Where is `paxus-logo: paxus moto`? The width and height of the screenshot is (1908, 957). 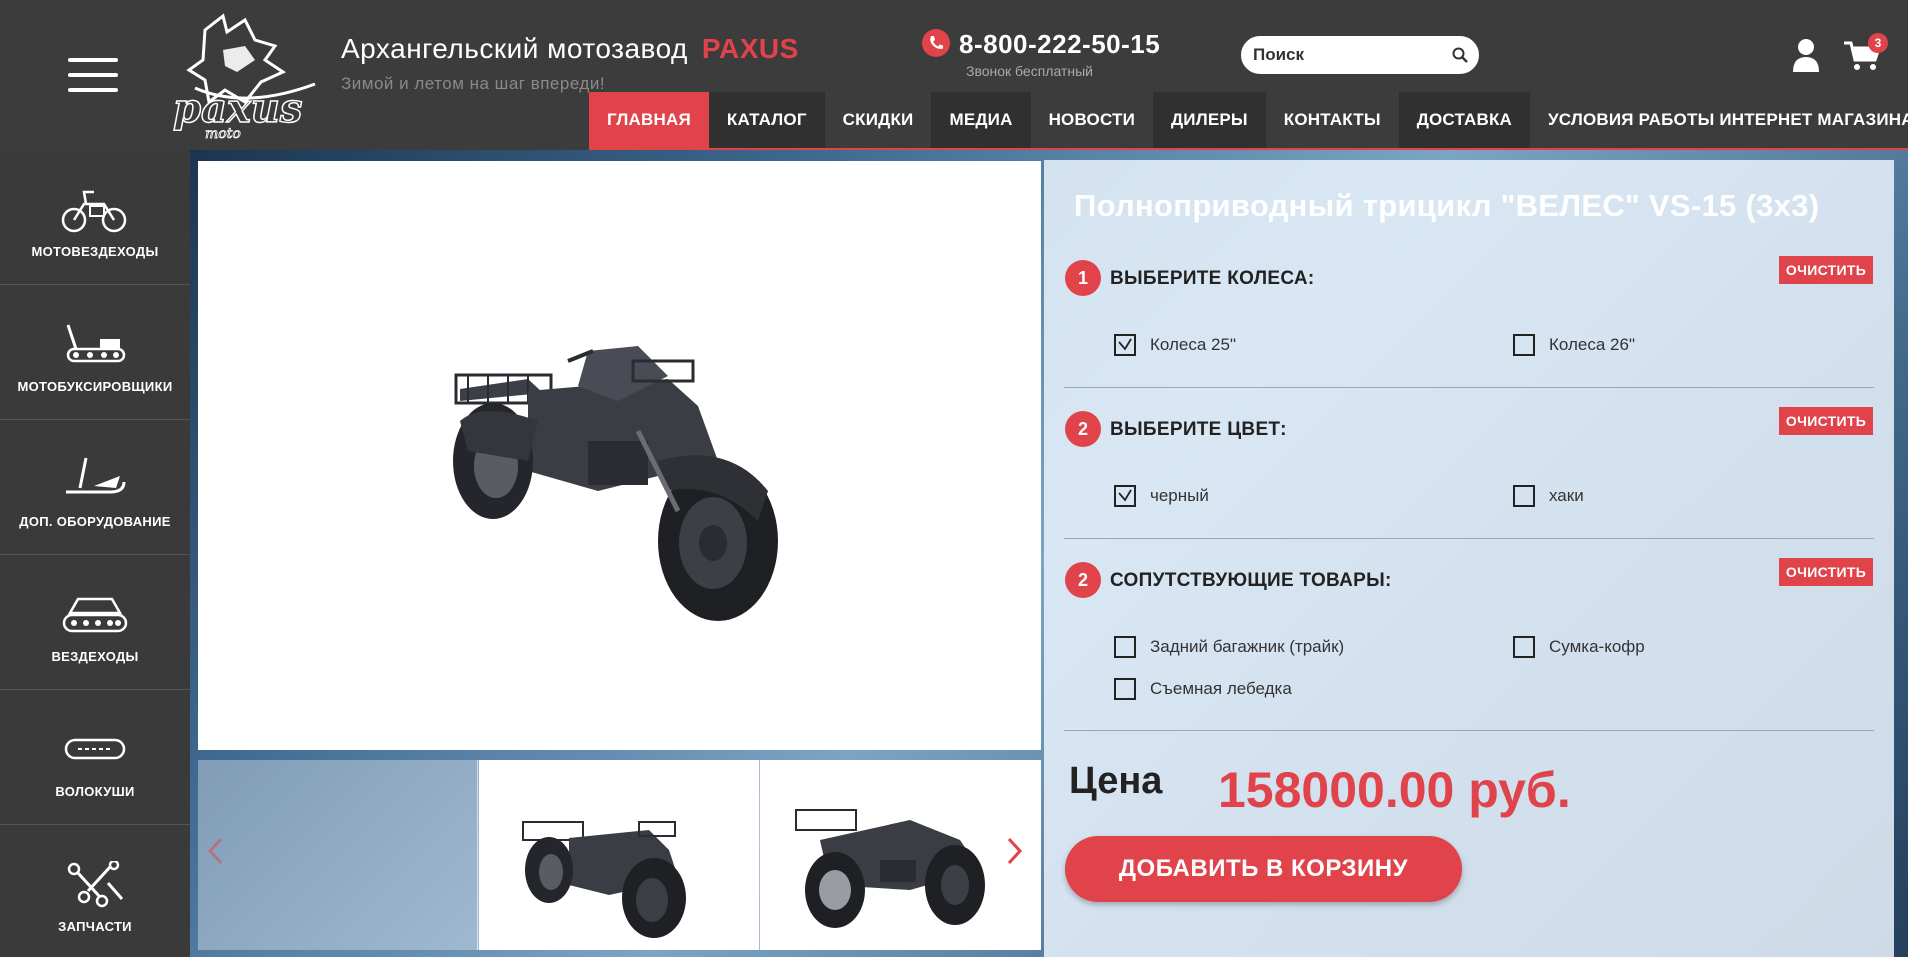
paxus-logo: paxus moto is located at coordinates (245, 75).